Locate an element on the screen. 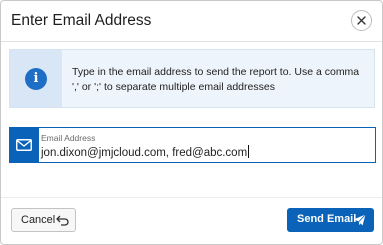 The height and width of the screenshot is (245, 383). info-icon: i is located at coordinates (36, 79).